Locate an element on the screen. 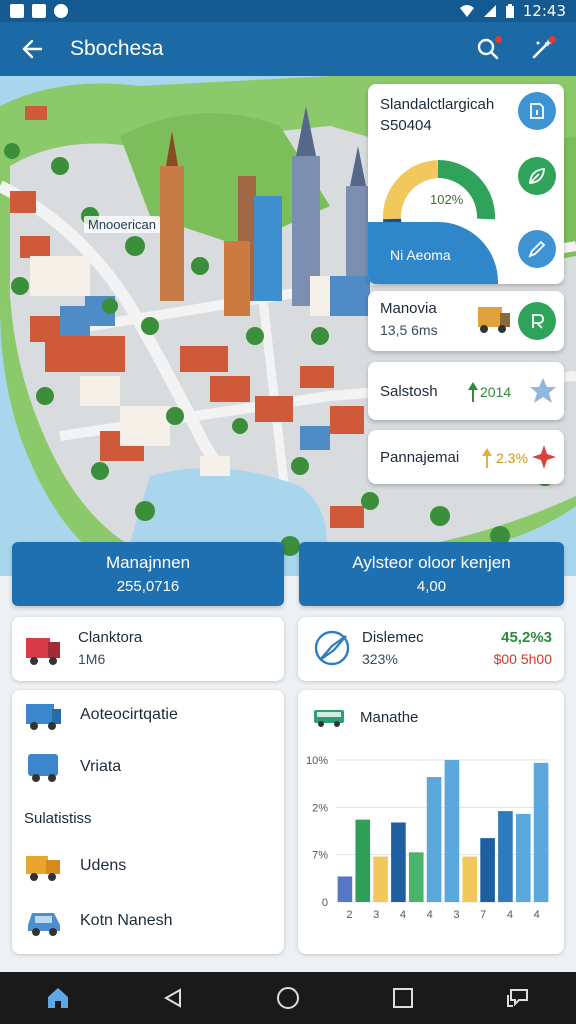 This screenshot has height=1024, width=576. summary-card-management: Manajnnen 255,0716 is located at coordinates (148, 574).